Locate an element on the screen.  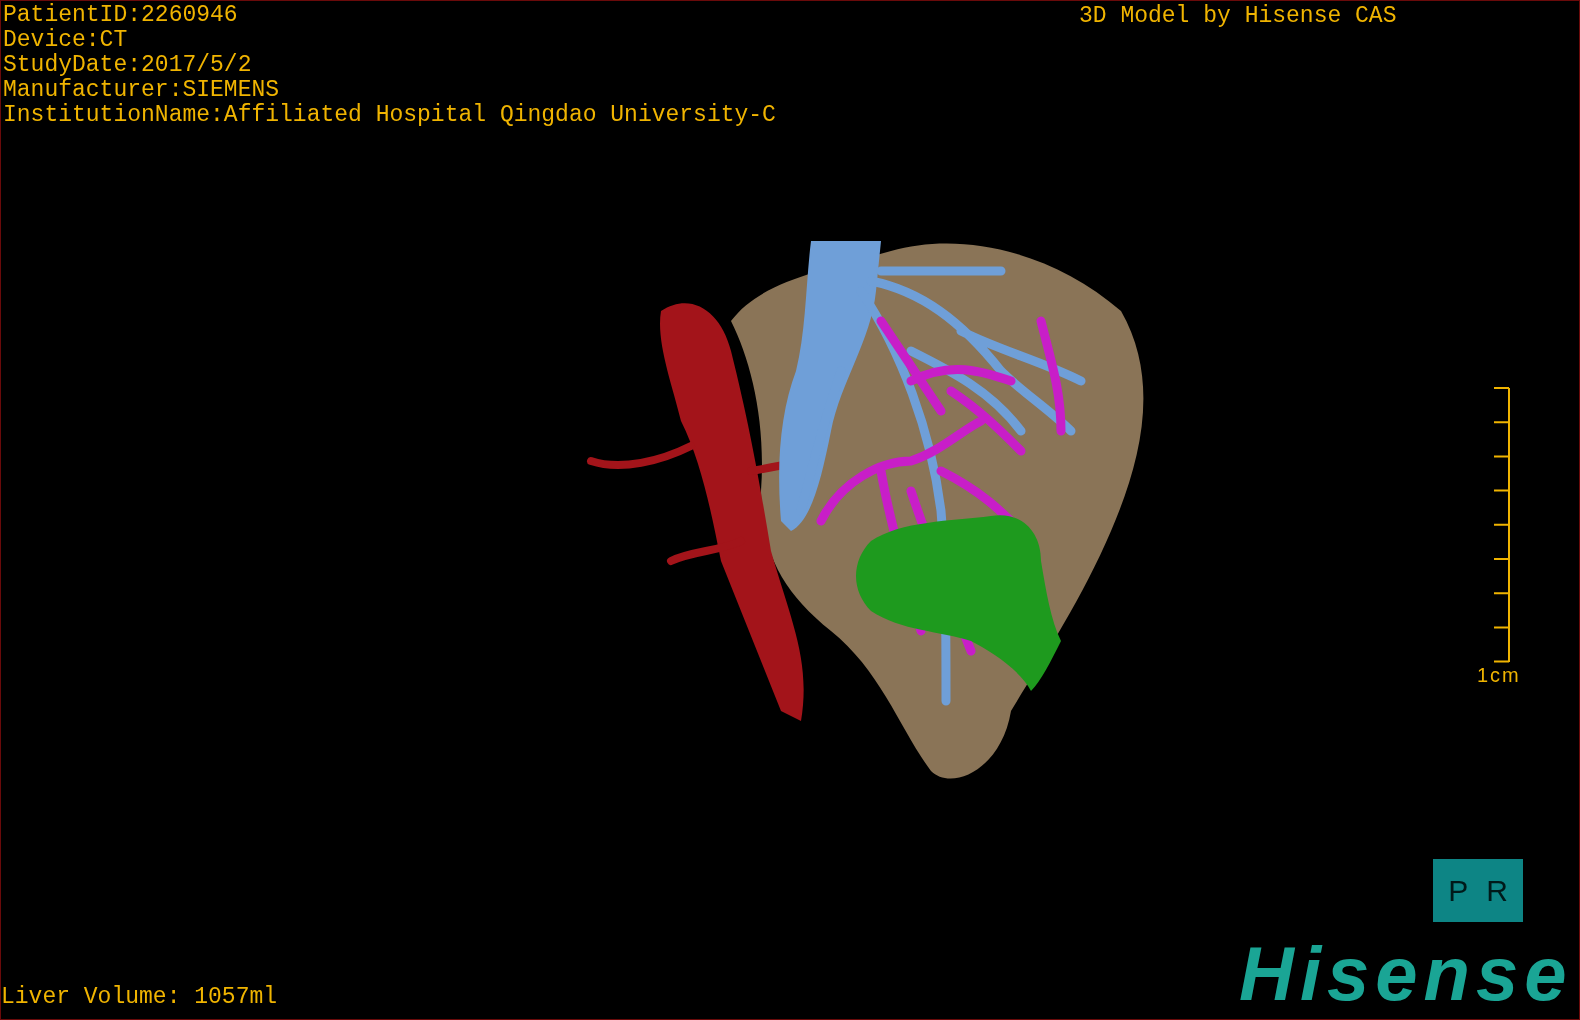
info-line: InstitutionName:Affiliated Hospital Qingdao University-C is located at coordinates (389, 115).